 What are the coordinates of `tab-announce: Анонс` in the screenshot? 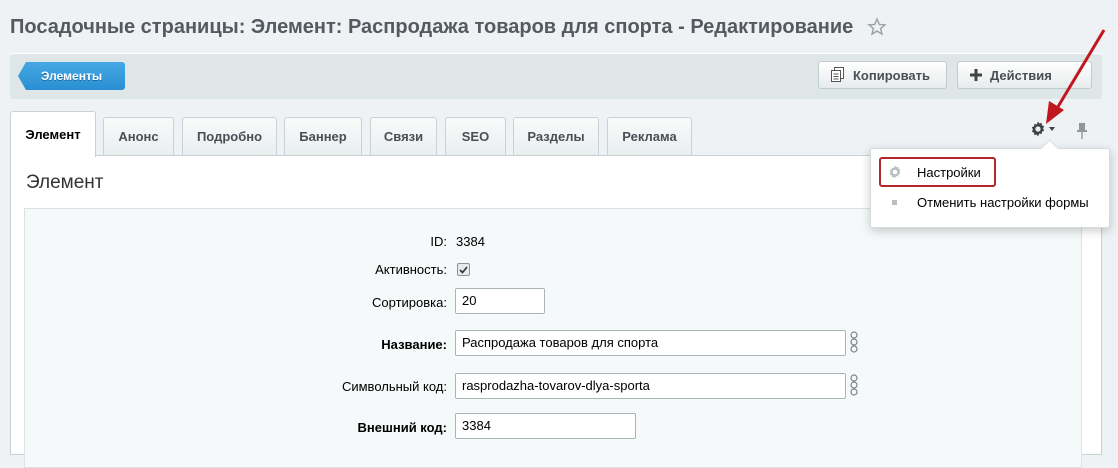 It's located at (138, 136).